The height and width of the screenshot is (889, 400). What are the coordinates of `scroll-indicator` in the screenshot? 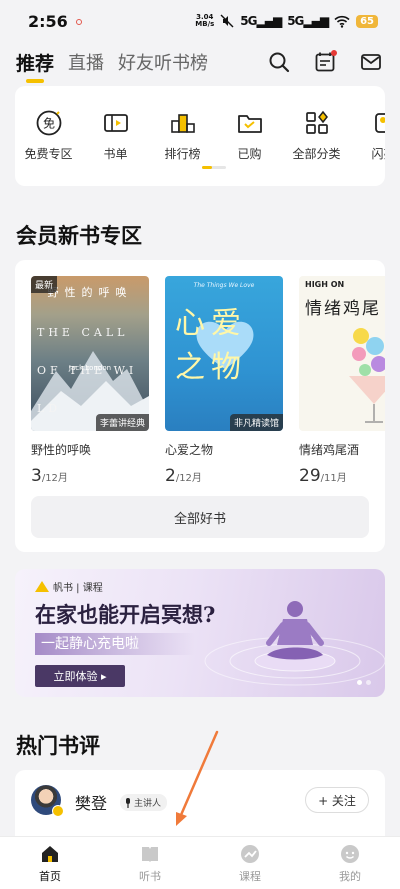 It's located at (214, 167).